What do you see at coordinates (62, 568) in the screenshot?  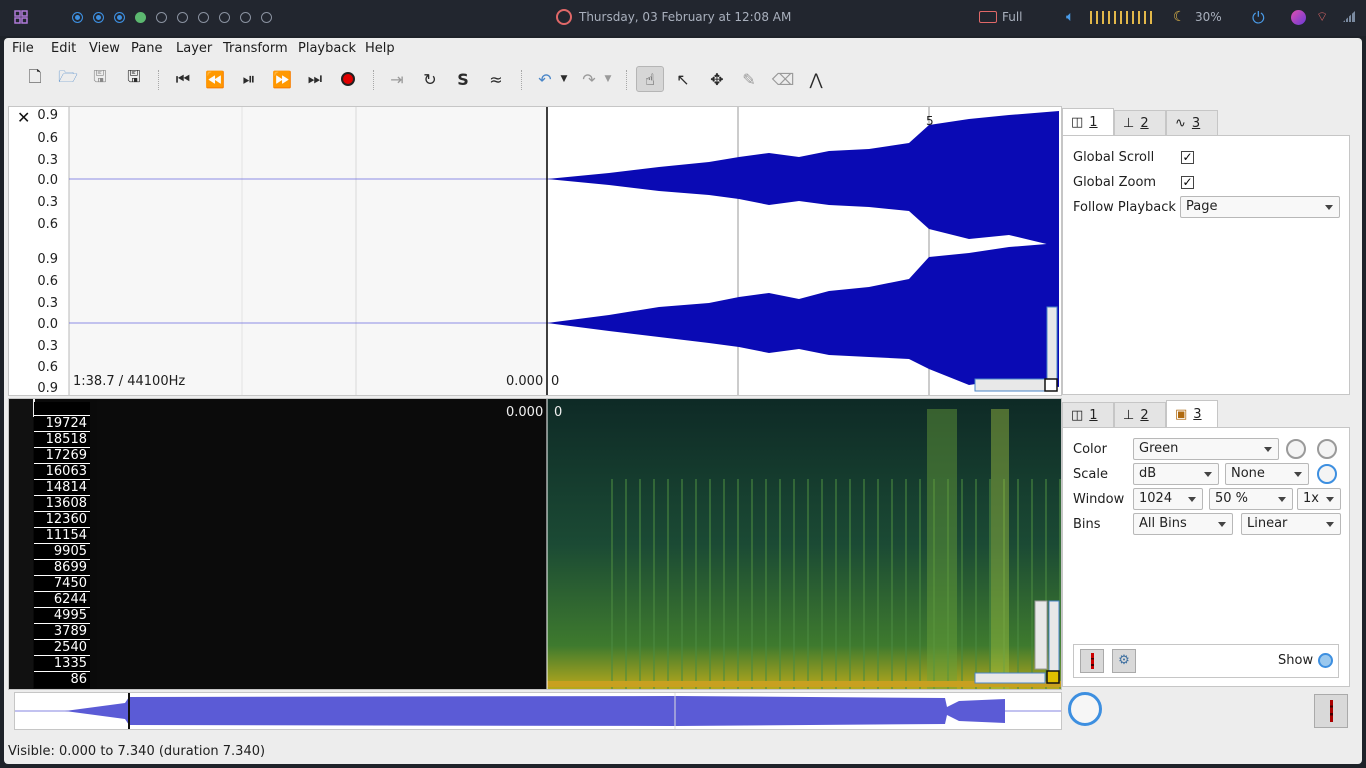 I see `freq-label: 8699` at bounding box center [62, 568].